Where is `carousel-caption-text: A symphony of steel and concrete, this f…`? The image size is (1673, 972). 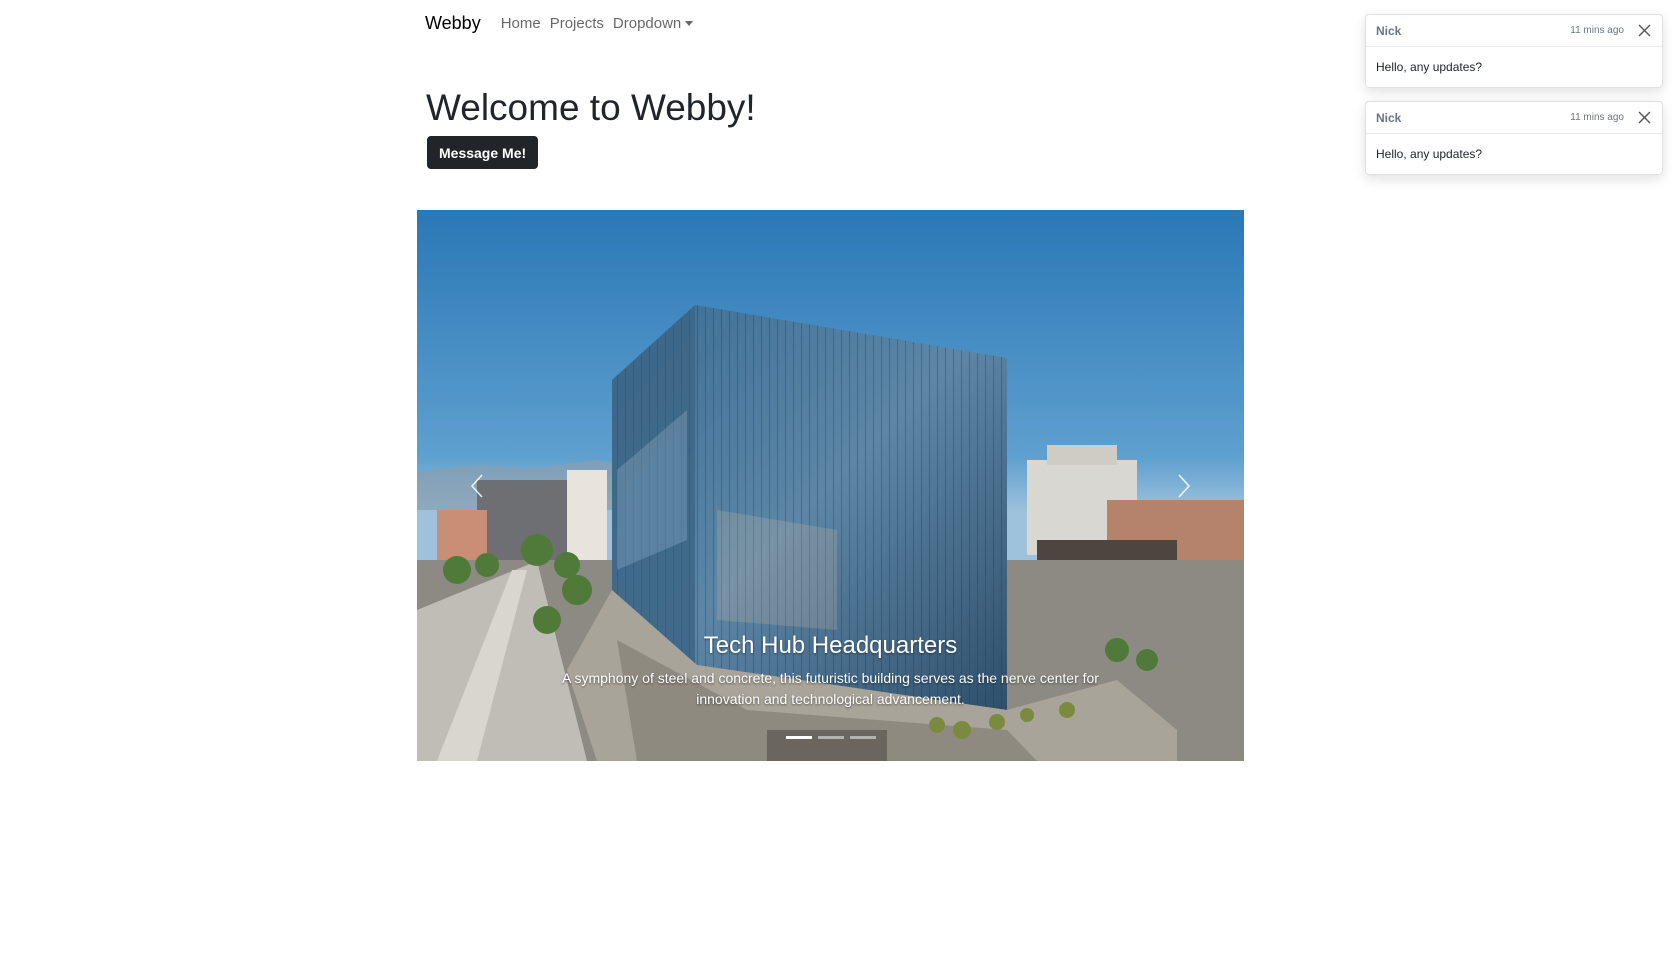
carousel-caption-text: A symphony of steel and concrete, this f… is located at coordinates (830, 688).